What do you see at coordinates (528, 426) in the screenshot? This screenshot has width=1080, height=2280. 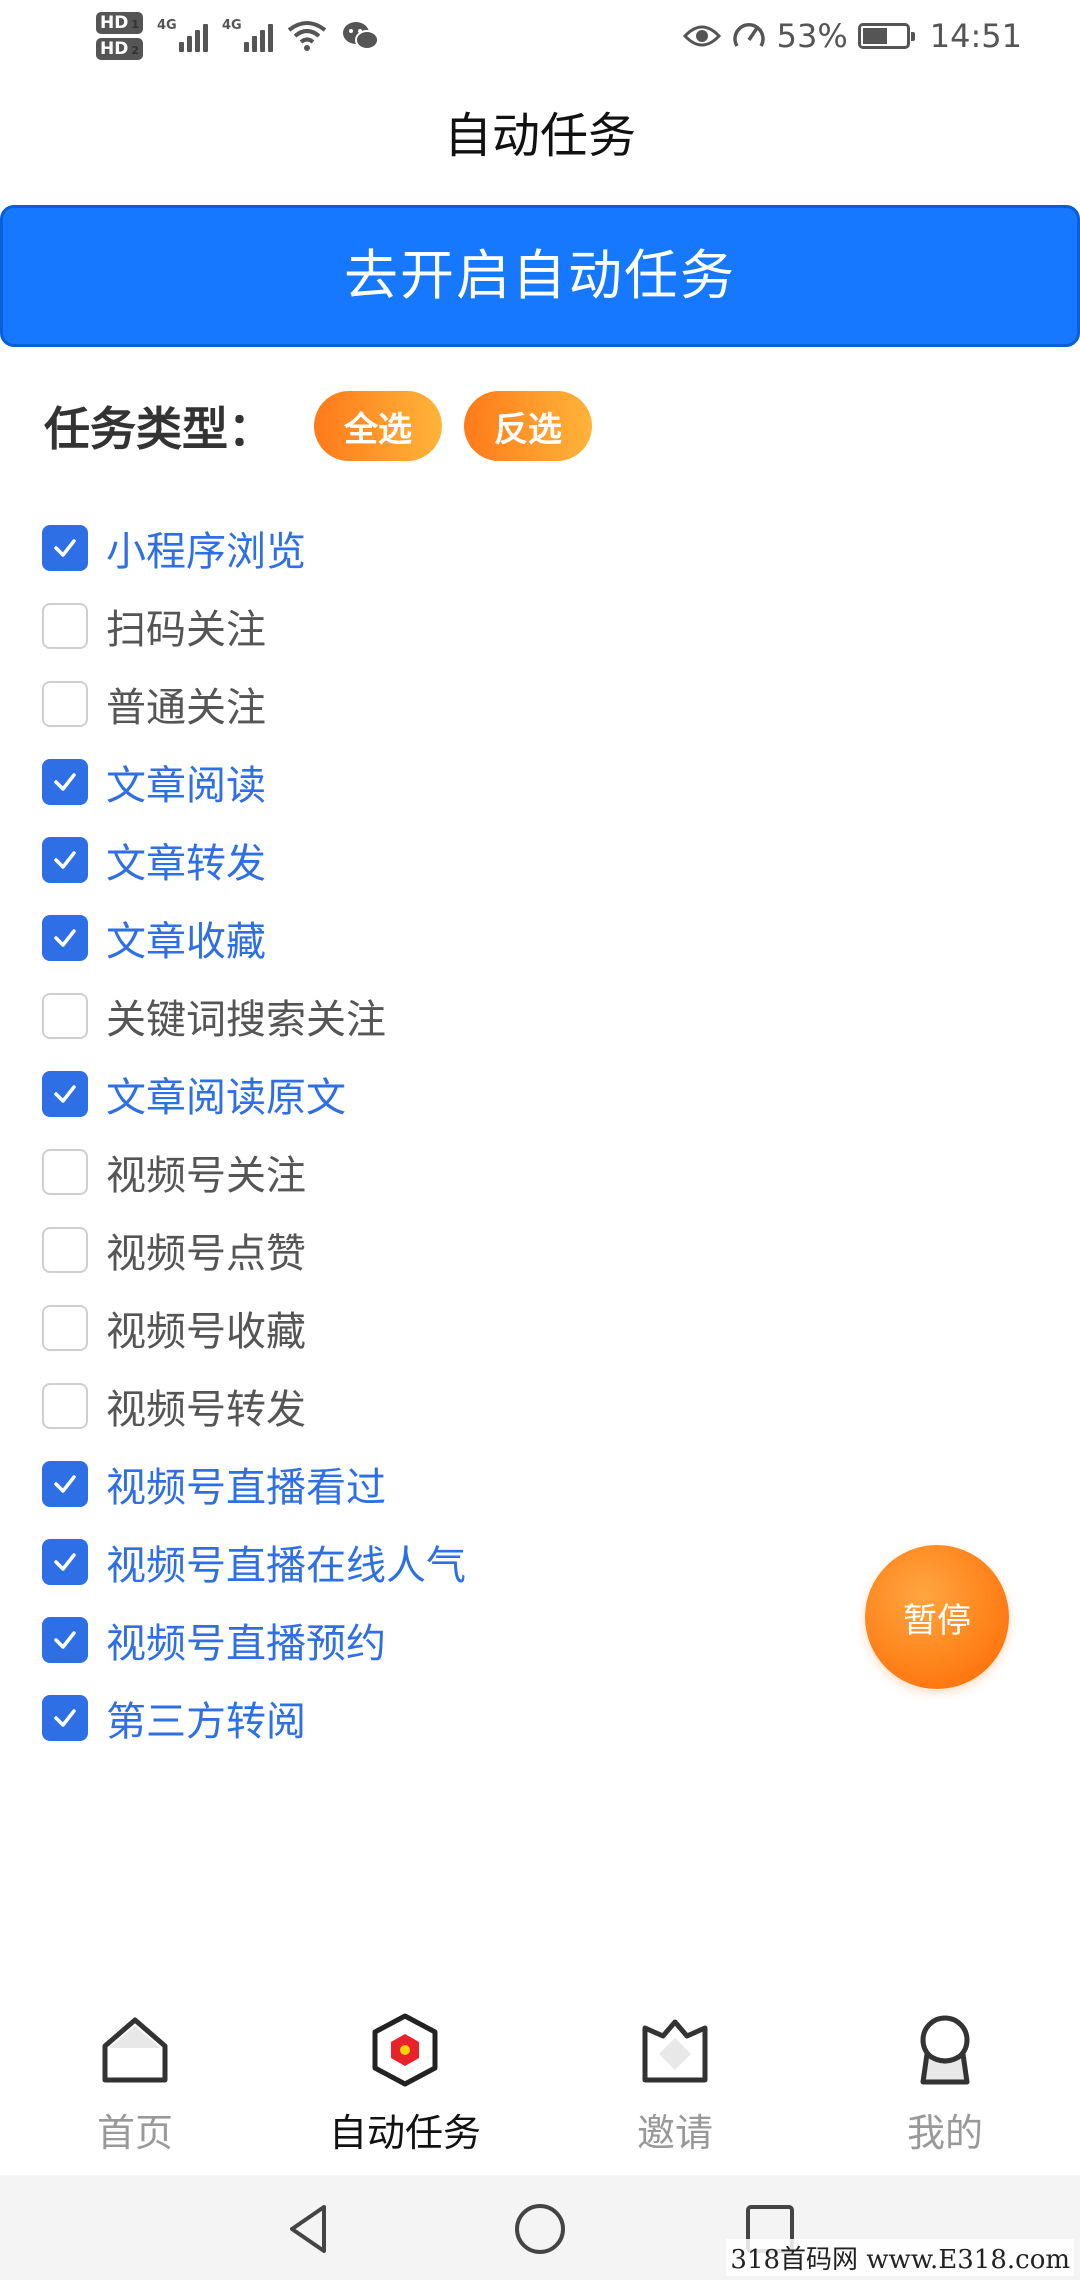 I see `invert-selection-button: 反选` at bounding box center [528, 426].